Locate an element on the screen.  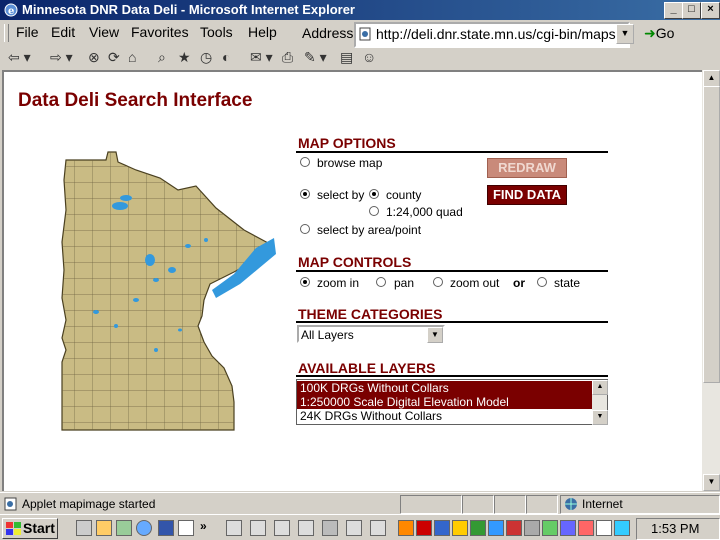
page-scrollbar: ▲ ▼ is located at coordinates (711, 280).